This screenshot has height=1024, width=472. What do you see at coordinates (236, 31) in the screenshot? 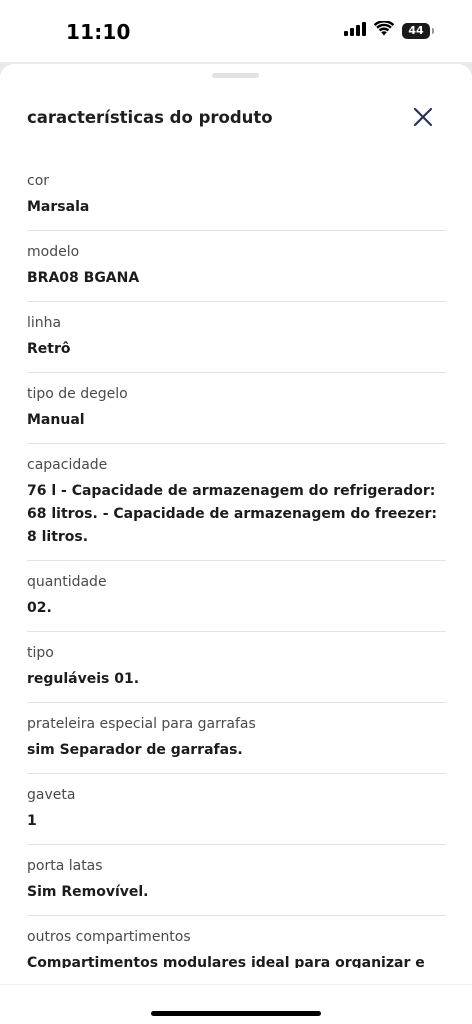
I see `status-bar: 11:10 44` at bounding box center [236, 31].